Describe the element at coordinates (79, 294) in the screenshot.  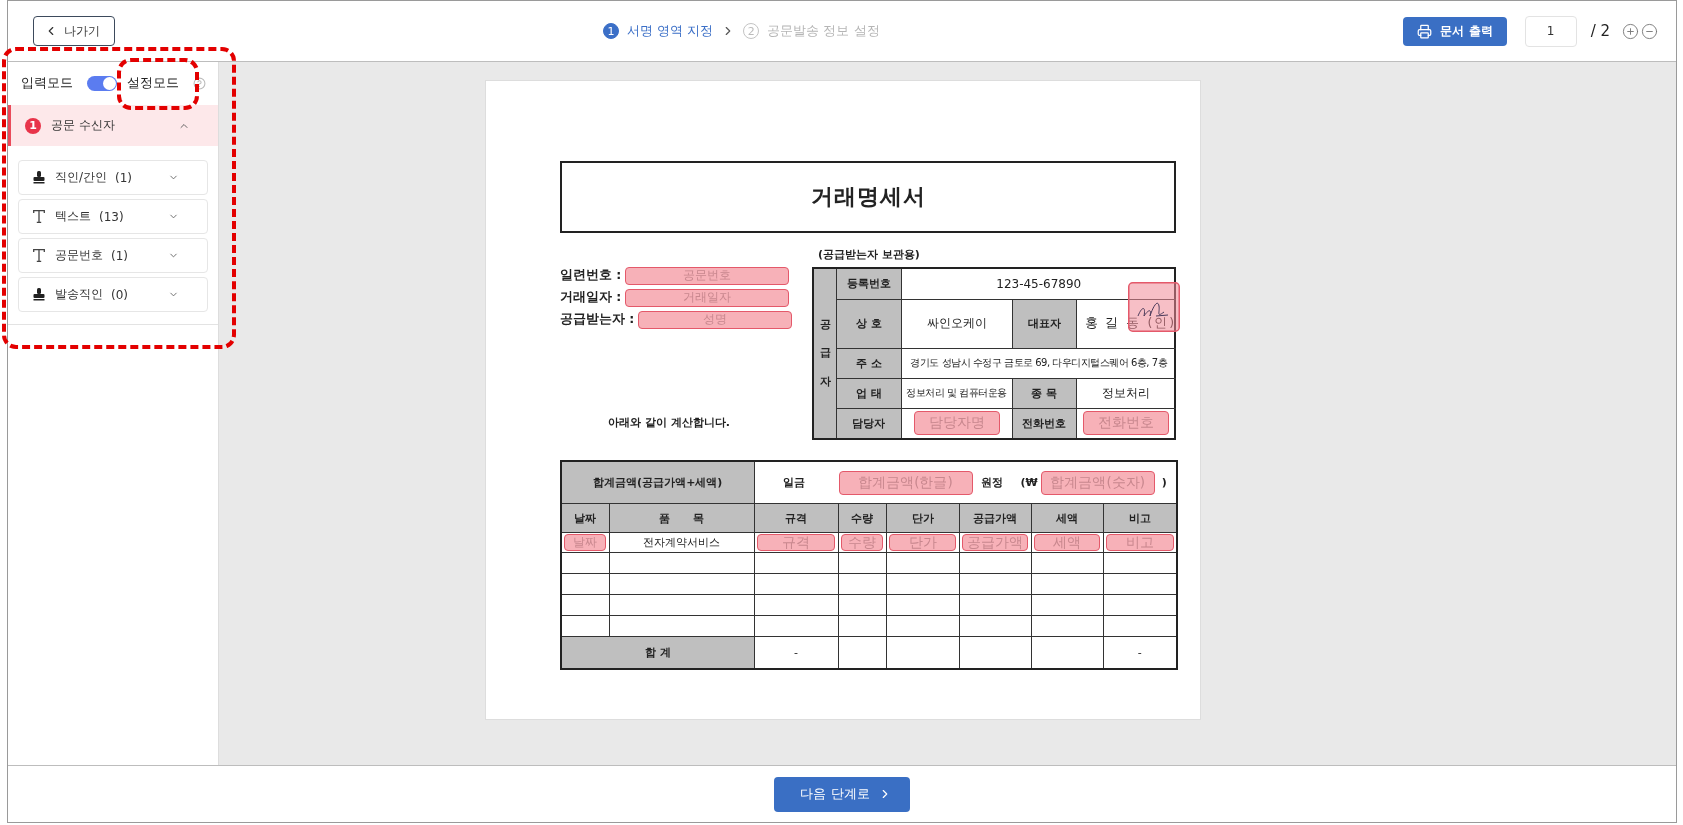
I see `item-label: 발송직인` at that location.